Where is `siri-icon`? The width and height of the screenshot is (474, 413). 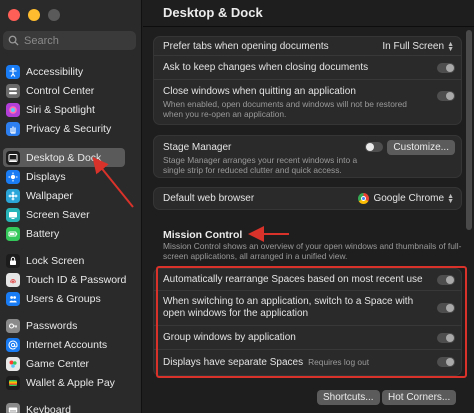
siri-icon is located at coordinates (13, 109).